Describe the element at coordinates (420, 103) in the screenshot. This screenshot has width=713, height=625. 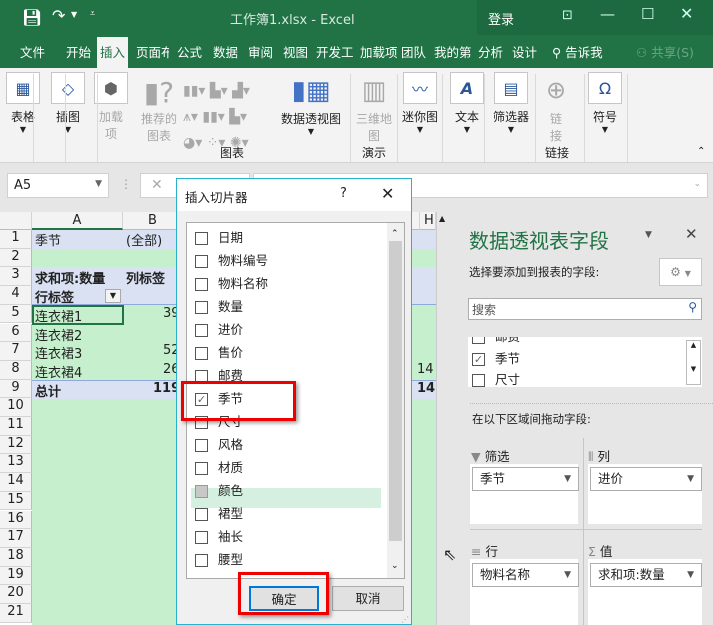
I see `sparklines-button: 〰迷你图 ▼` at that location.